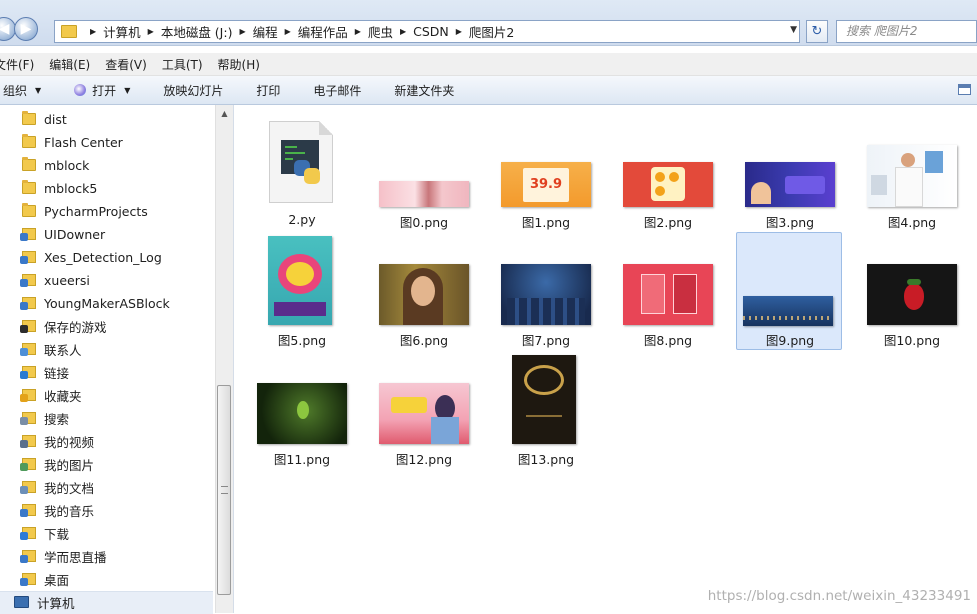 This screenshot has height=614, width=977. Describe the element at coordinates (57, 441) in the screenshot. I see `nav-item: 我的视频` at that location.